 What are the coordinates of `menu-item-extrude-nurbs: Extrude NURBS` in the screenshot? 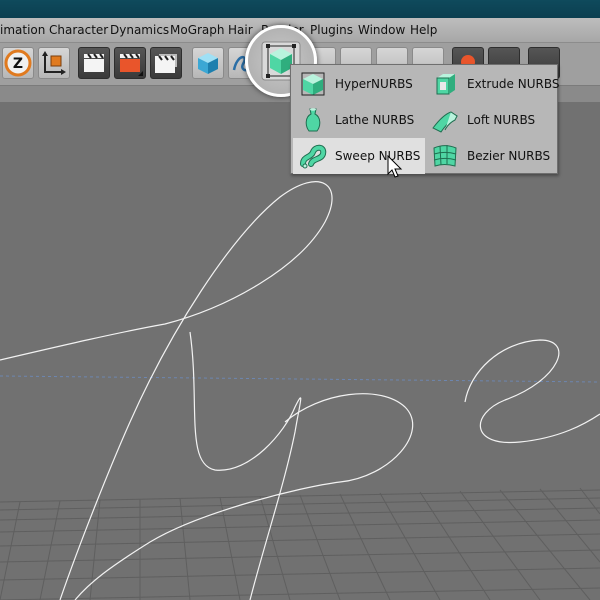 It's located at (492, 84).